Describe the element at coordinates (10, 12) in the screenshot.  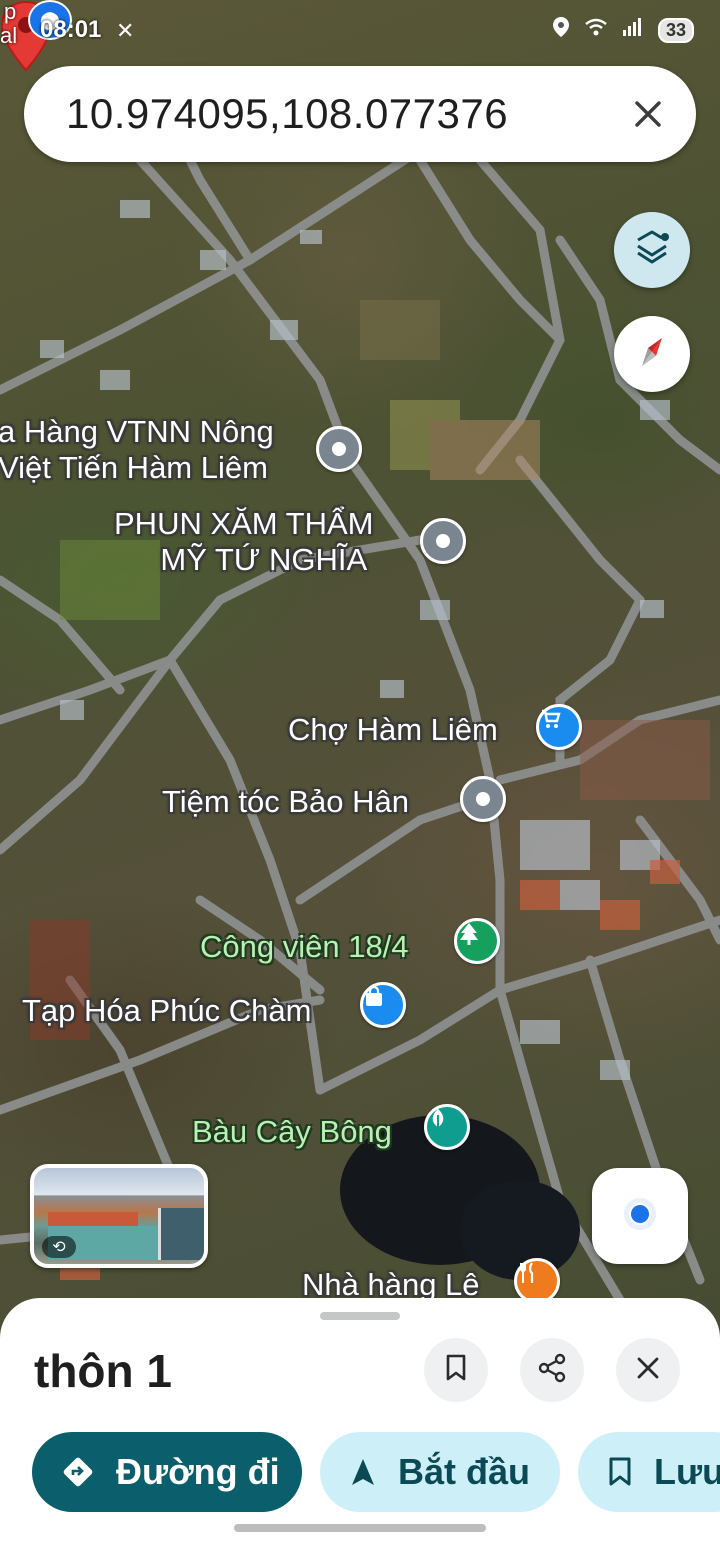
I see `crumb-top: p` at that location.